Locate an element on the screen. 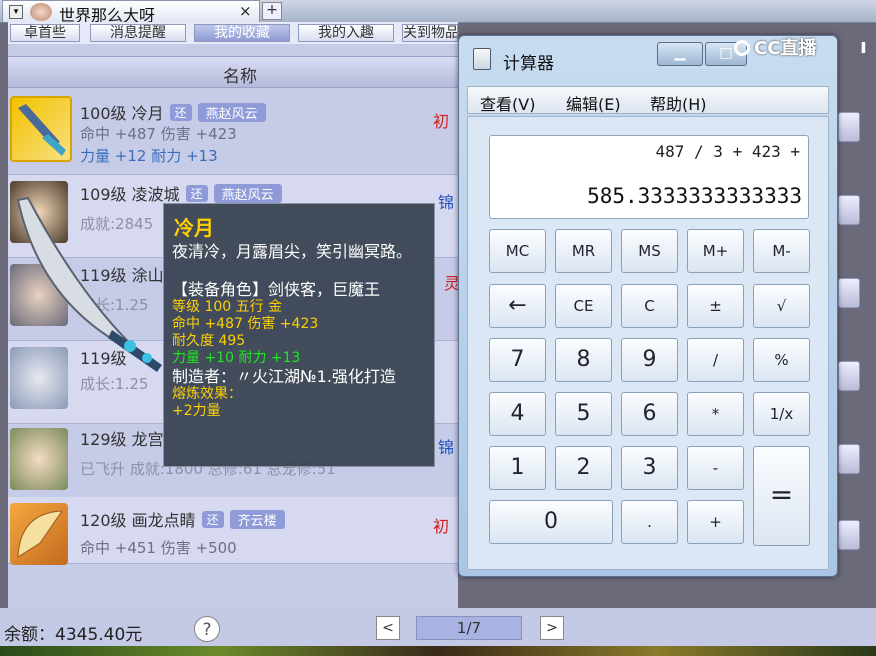  item-title: 100级 冷月还燕赵风云 is located at coordinates (173, 112).